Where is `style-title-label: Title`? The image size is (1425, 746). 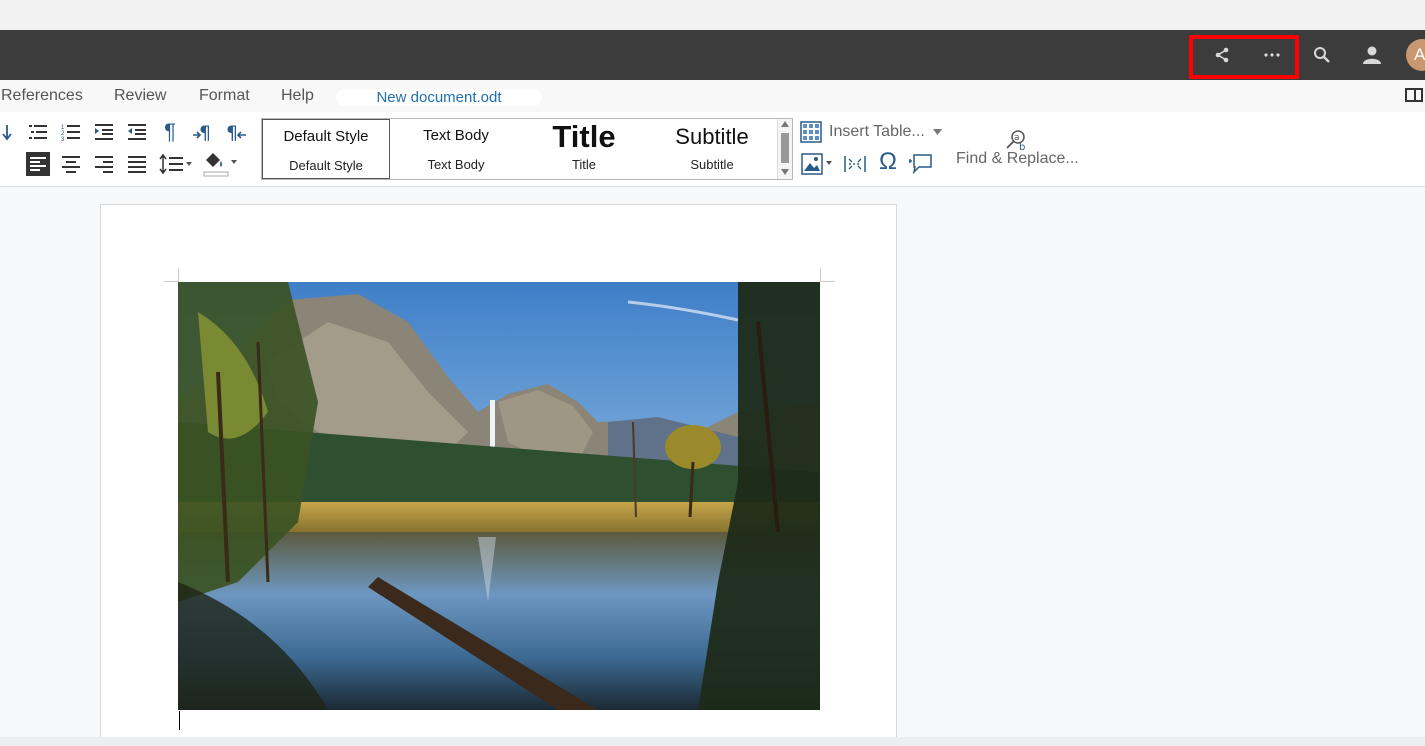
style-title-label: Title is located at coordinates (584, 164).